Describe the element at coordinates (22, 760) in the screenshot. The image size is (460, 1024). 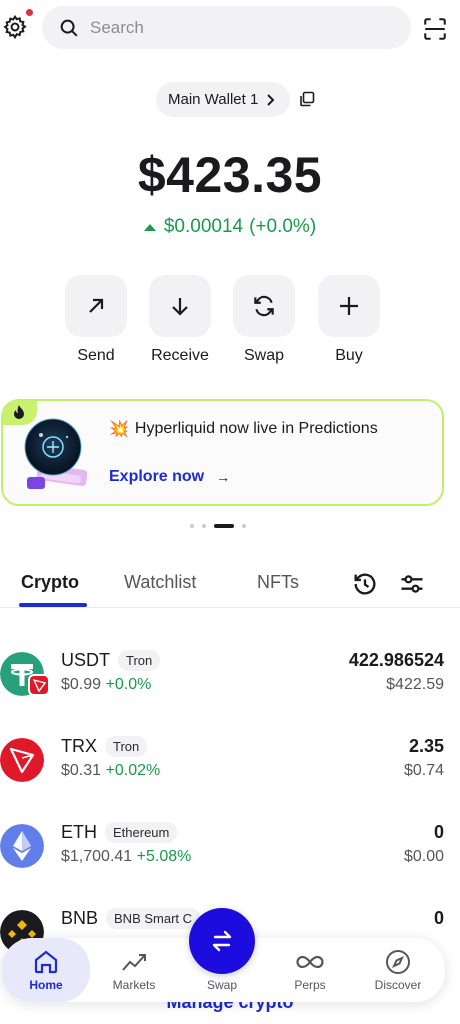
I see `trx-logo-icon` at that location.